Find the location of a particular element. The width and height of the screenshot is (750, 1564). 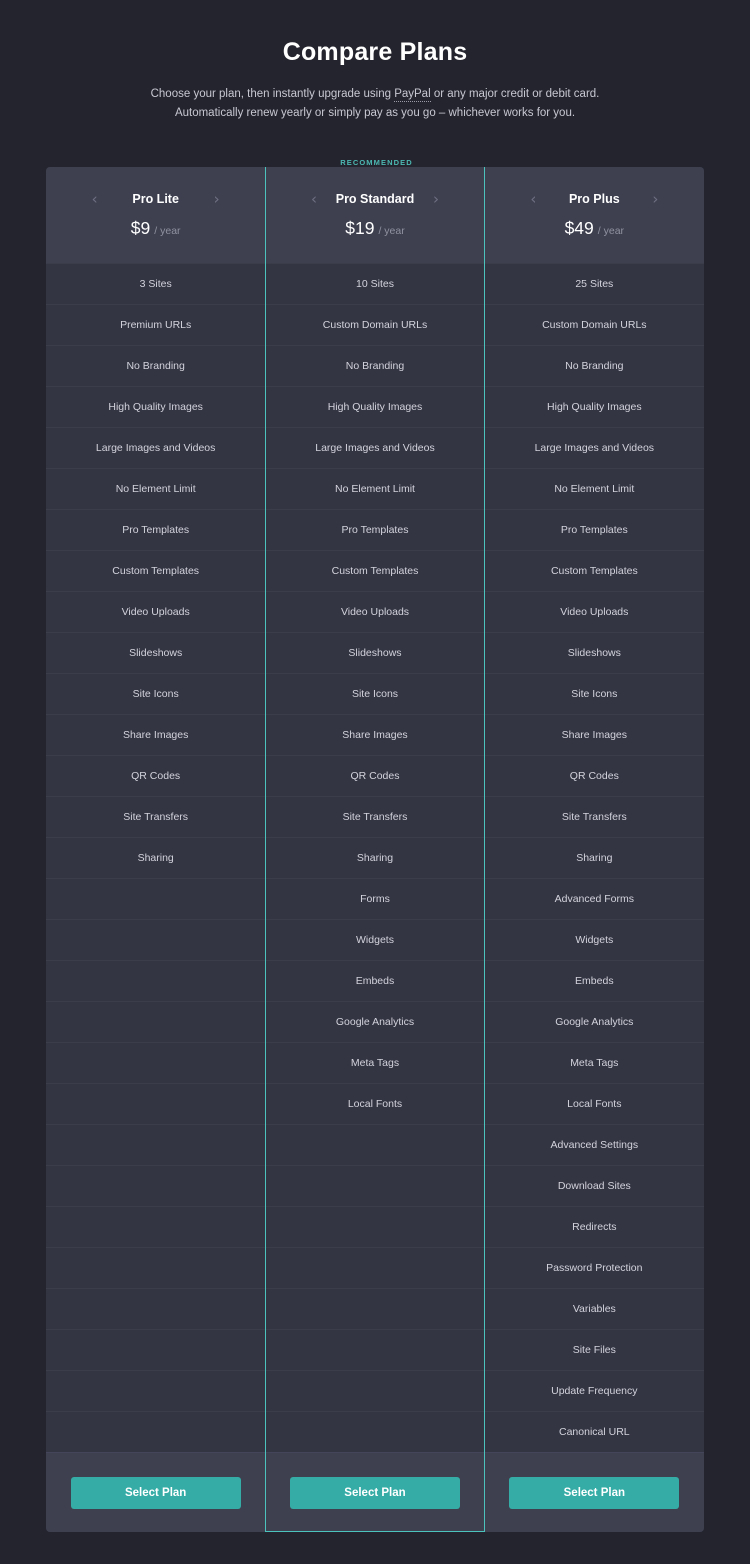

feature-cell: 3 Sites is located at coordinates (156, 283).